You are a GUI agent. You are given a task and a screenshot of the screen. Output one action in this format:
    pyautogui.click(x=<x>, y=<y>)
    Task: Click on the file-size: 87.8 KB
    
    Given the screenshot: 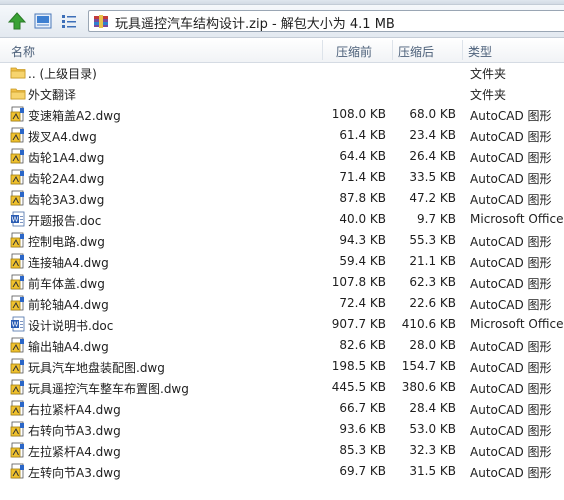 What is the action you would take?
    pyautogui.click(x=362, y=198)
    